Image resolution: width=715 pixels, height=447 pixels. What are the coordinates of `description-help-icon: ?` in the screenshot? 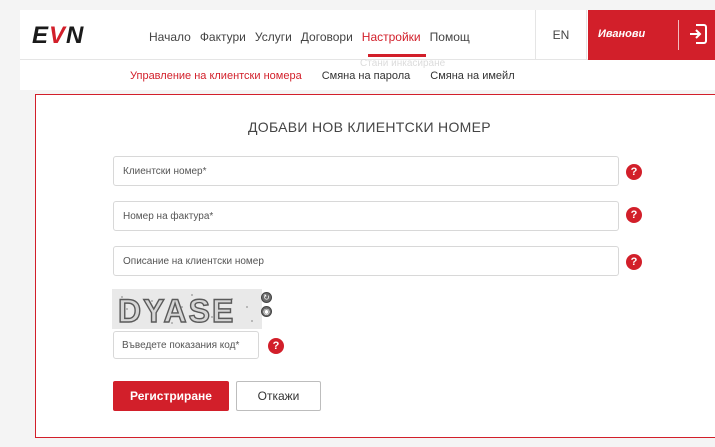 It's located at (634, 262).